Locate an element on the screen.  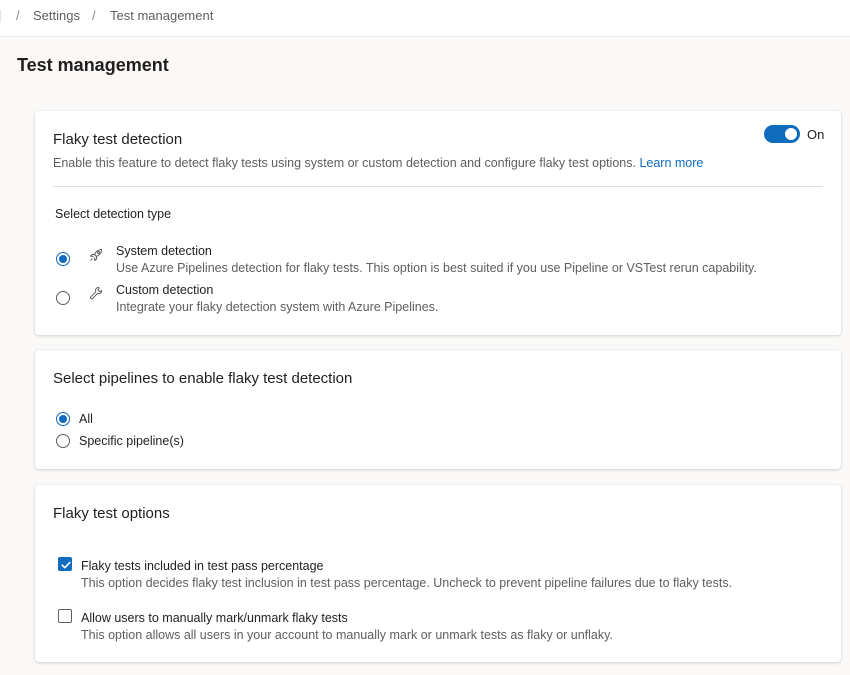
toggle-knob is located at coordinates (791, 134).